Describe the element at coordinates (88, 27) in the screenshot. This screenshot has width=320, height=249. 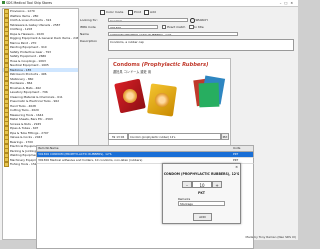
I see `impa-label: IMPA Code` at that location.